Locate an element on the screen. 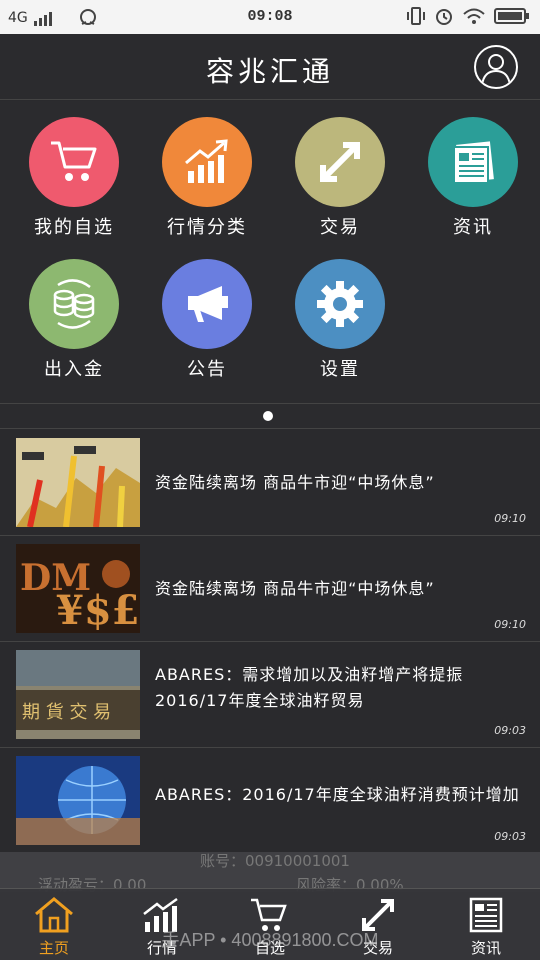  menu-market-category: 行情分类 is located at coordinates (207, 178).